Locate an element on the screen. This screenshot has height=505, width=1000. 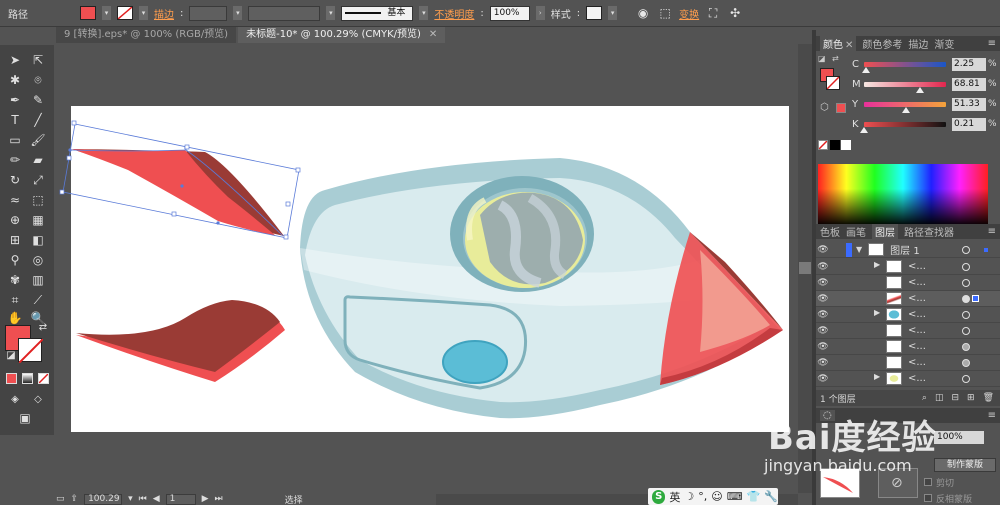
prev-page-icon: ◀ is located at coordinates (156, 499).